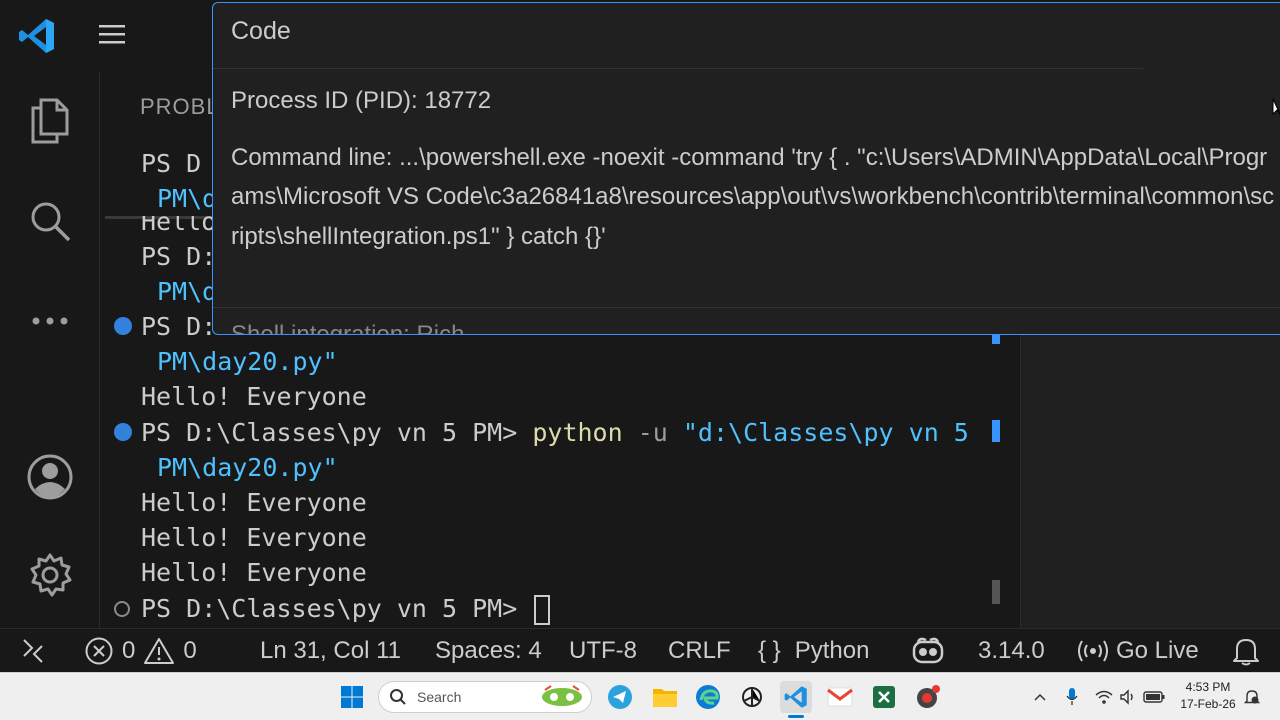  I want to click on cursor-position: Ln 31, Col 11, so click(330, 651).